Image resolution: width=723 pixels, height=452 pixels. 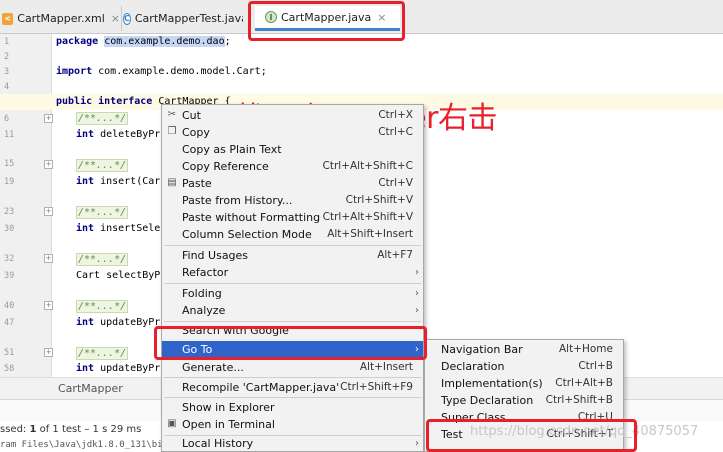 I want to click on code-line: package com.example.demo.dao;, so click(x=143, y=41).